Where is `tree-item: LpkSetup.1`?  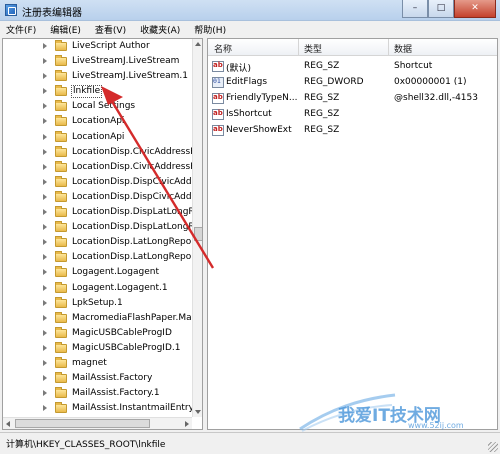 tree-item: LpkSetup.1 is located at coordinates (97, 303).